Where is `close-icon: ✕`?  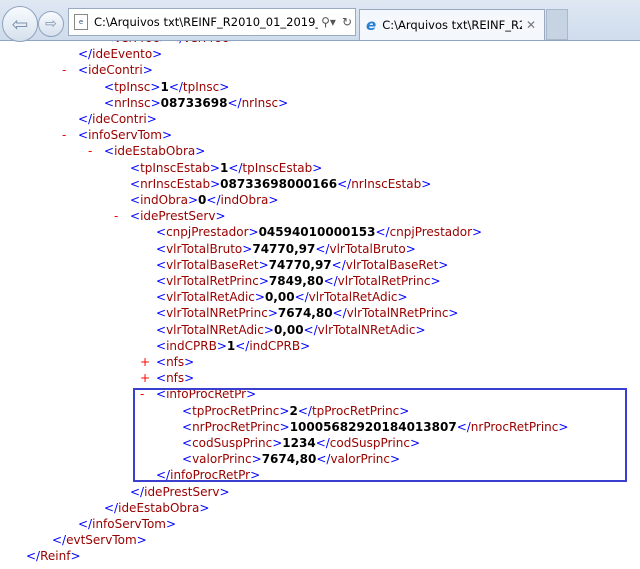
close-icon: ✕ is located at coordinates (531, 25).